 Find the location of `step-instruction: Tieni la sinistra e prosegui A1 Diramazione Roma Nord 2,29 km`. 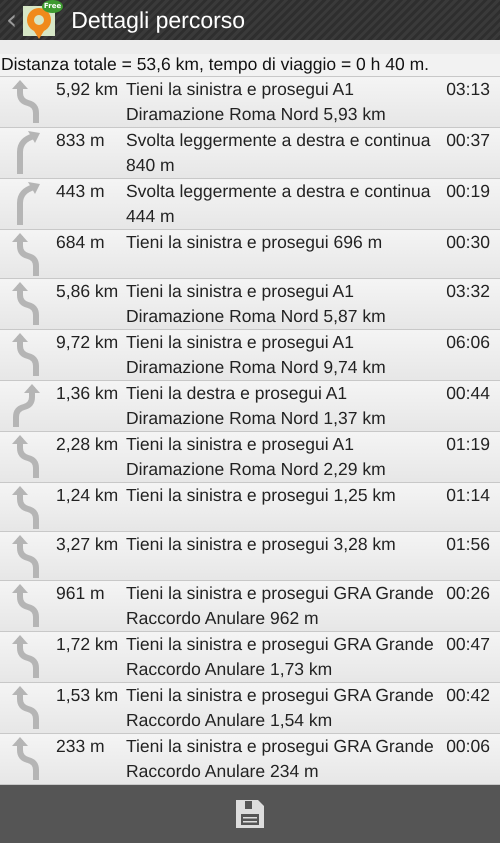

step-instruction: Tieni la sinistra e prosegui A1 Diramazione Roma Nord 2,29 km is located at coordinates (256, 456).